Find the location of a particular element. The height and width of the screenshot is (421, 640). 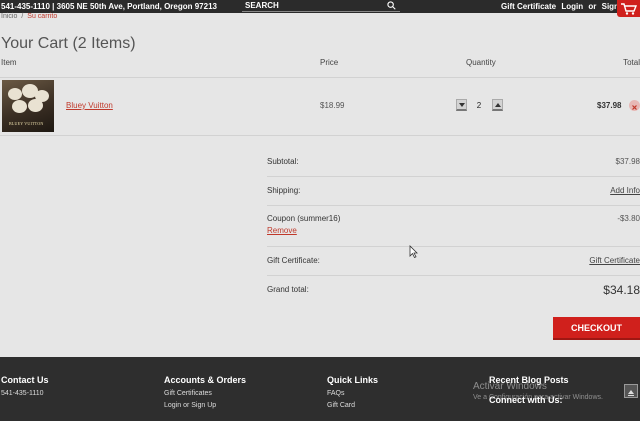

coupon-value: -$3.80 is located at coordinates (628, 218).